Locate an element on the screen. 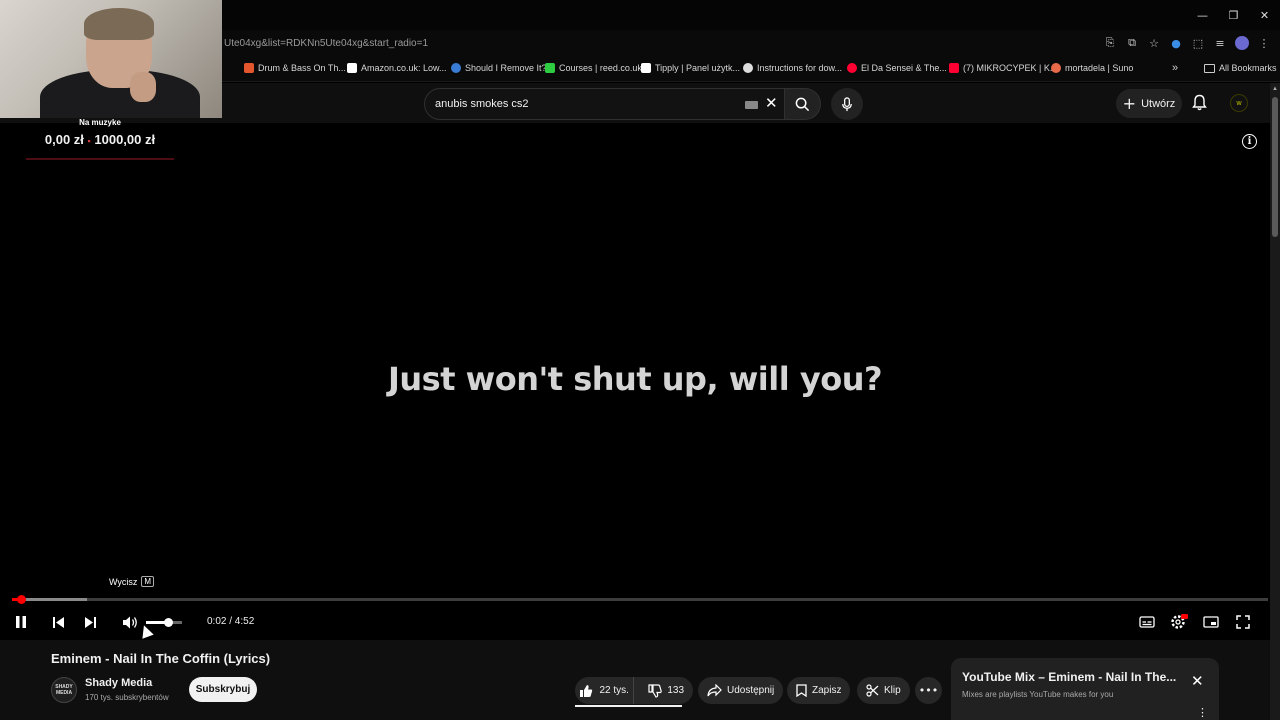  scrollbar-thumb is located at coordinates (1275, 167).